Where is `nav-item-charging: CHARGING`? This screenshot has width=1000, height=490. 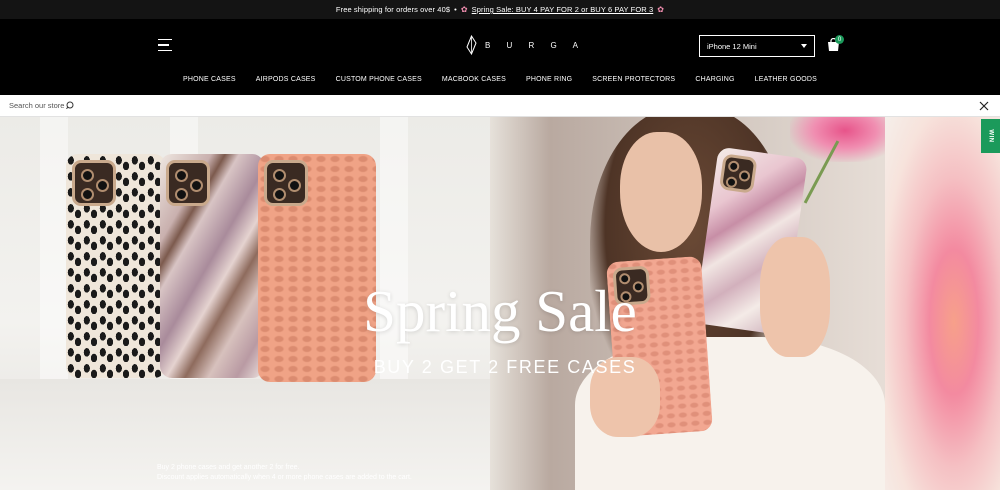
nav-item-charging: CHARGING is located at coordinates (714, 79).